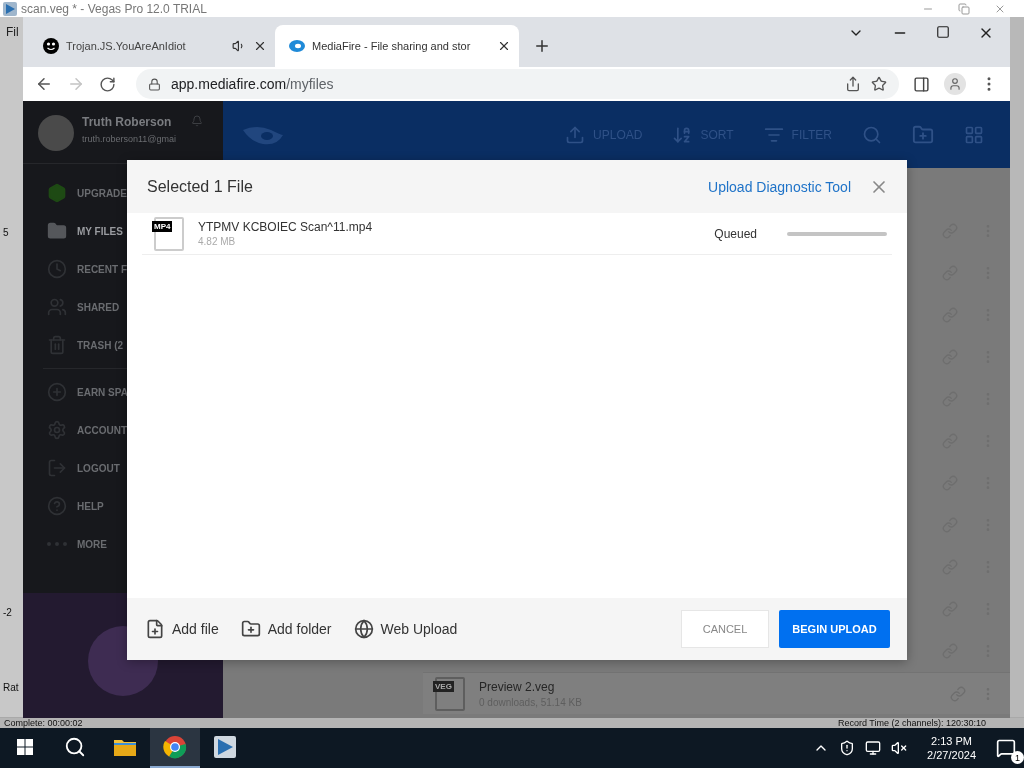 The height and width of the screenshot is (768, 1024). I want to click on nav-item: MORE, so click(123, 544).